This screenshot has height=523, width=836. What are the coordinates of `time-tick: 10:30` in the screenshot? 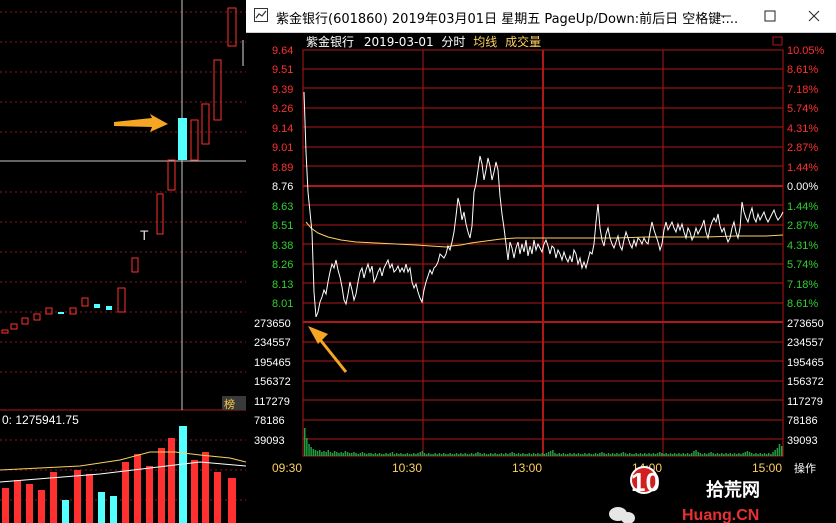 It's located at (407, 468).